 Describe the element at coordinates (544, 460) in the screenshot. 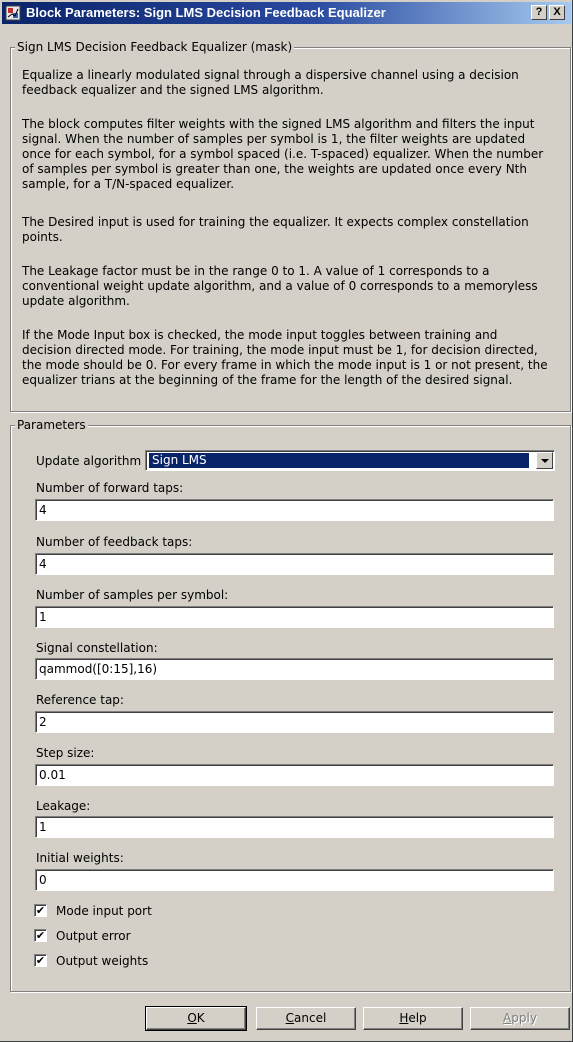

I see `dropdown-arrow-icon` at that location.